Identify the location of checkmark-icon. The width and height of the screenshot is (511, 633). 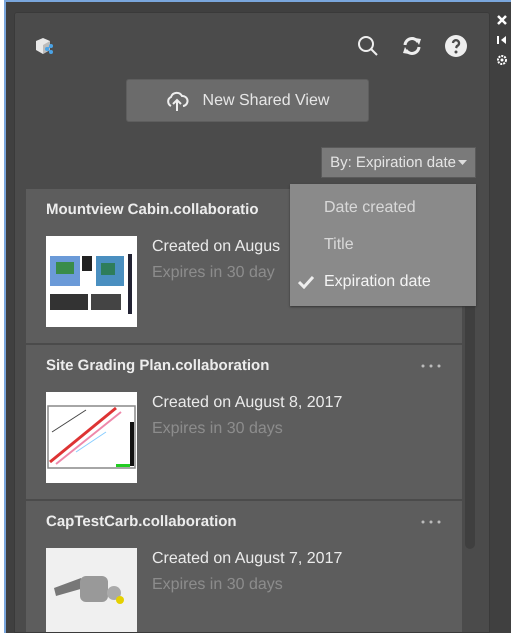
(306, 281).